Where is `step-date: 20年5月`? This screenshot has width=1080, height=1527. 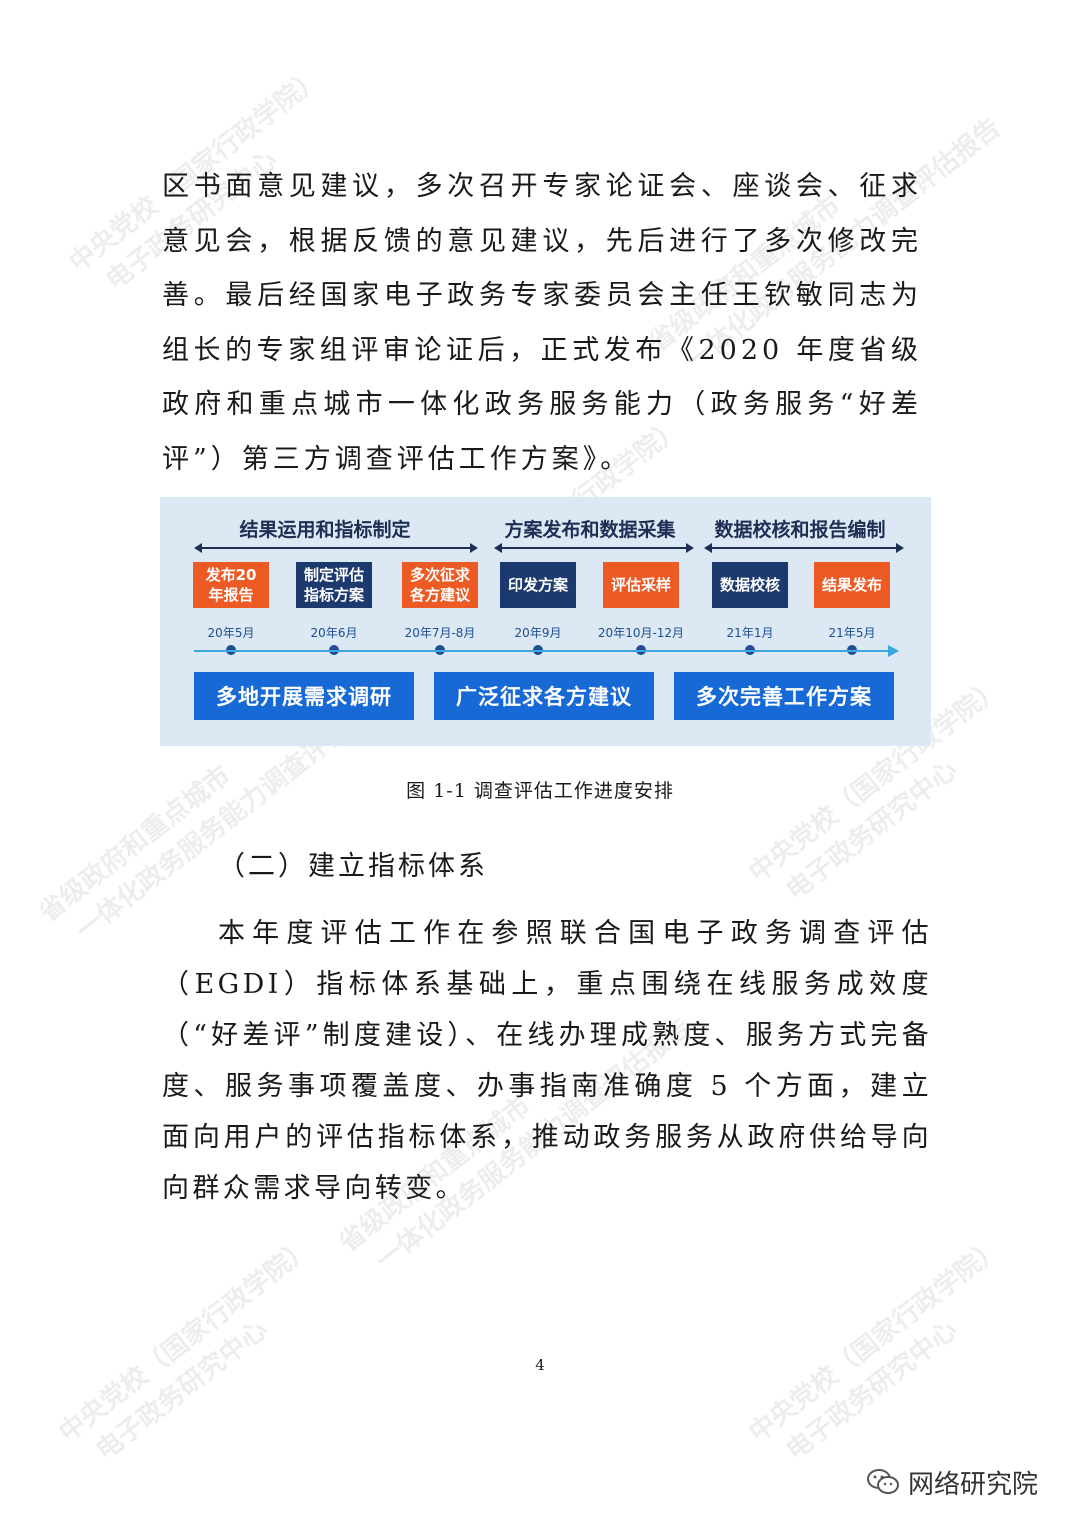 step-date: 20年5月 is located at coordinates (231, 633).